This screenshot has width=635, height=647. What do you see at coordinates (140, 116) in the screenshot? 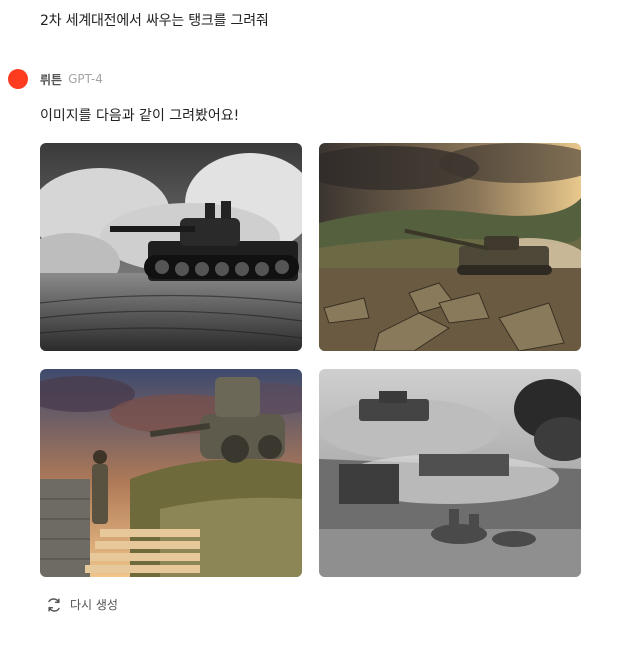
I see `assistant-message: 이미지를 다음과 같이 그려봤어요!` at bounding box center [140, 116].